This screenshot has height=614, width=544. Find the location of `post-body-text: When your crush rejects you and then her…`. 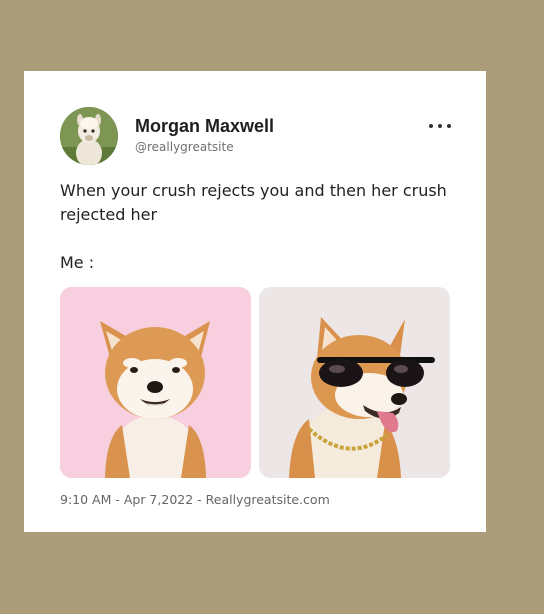

post-body-text: When your crush rejects you and then her… is located at coordinates (253, 202).